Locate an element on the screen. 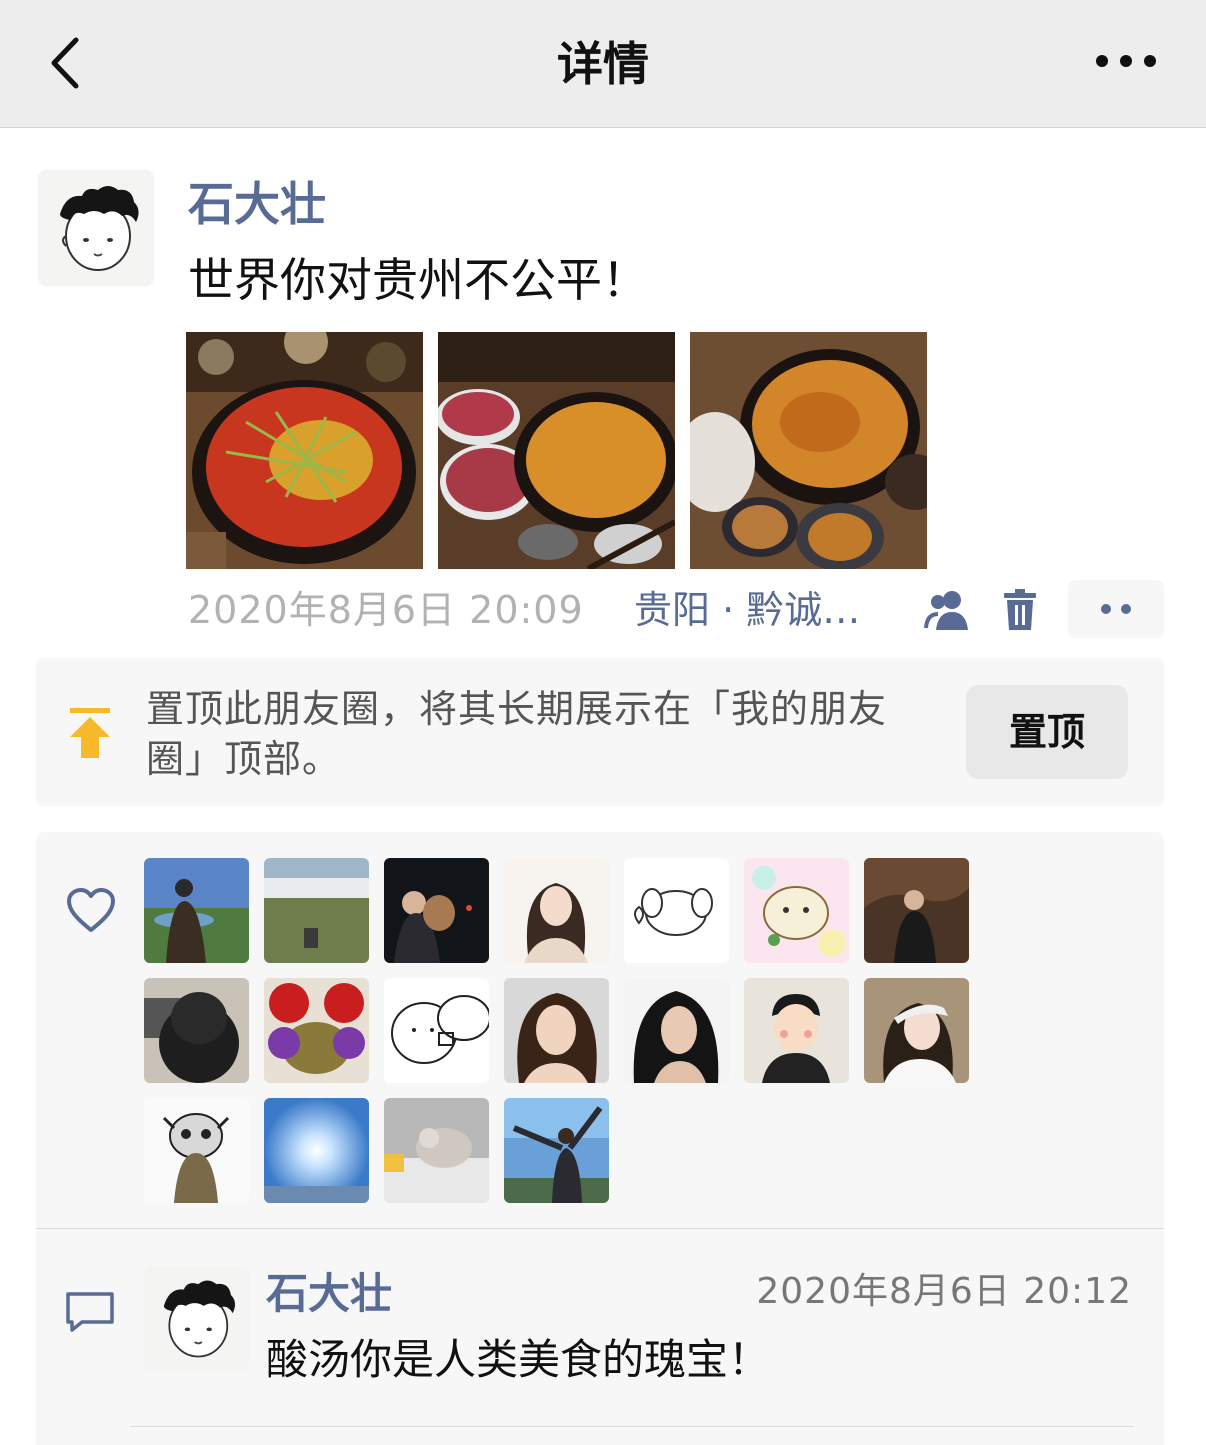 Image resolution: width=1206 pixels, height=1445 pixels. more-dots-icon is located at coordinates (1106, 609).